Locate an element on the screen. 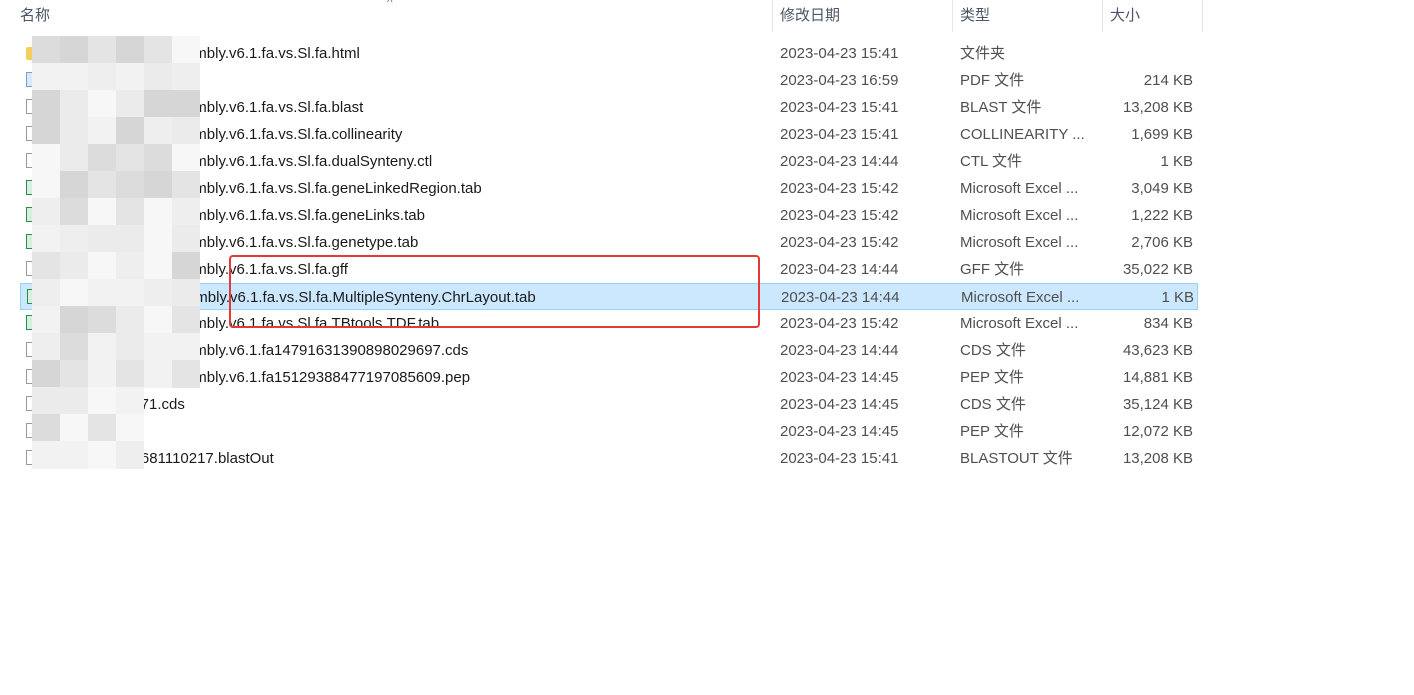 The height and width of the screenshot is (695, 1414). file-size: 1,222 KB is located at coordinates (1162, 215).